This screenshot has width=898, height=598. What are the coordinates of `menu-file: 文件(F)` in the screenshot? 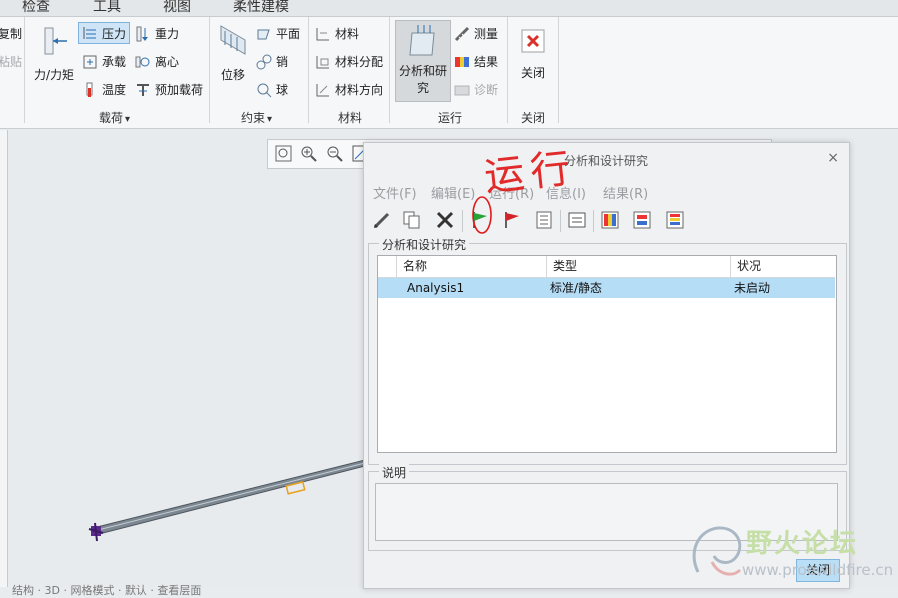 It's located at (395, 192).